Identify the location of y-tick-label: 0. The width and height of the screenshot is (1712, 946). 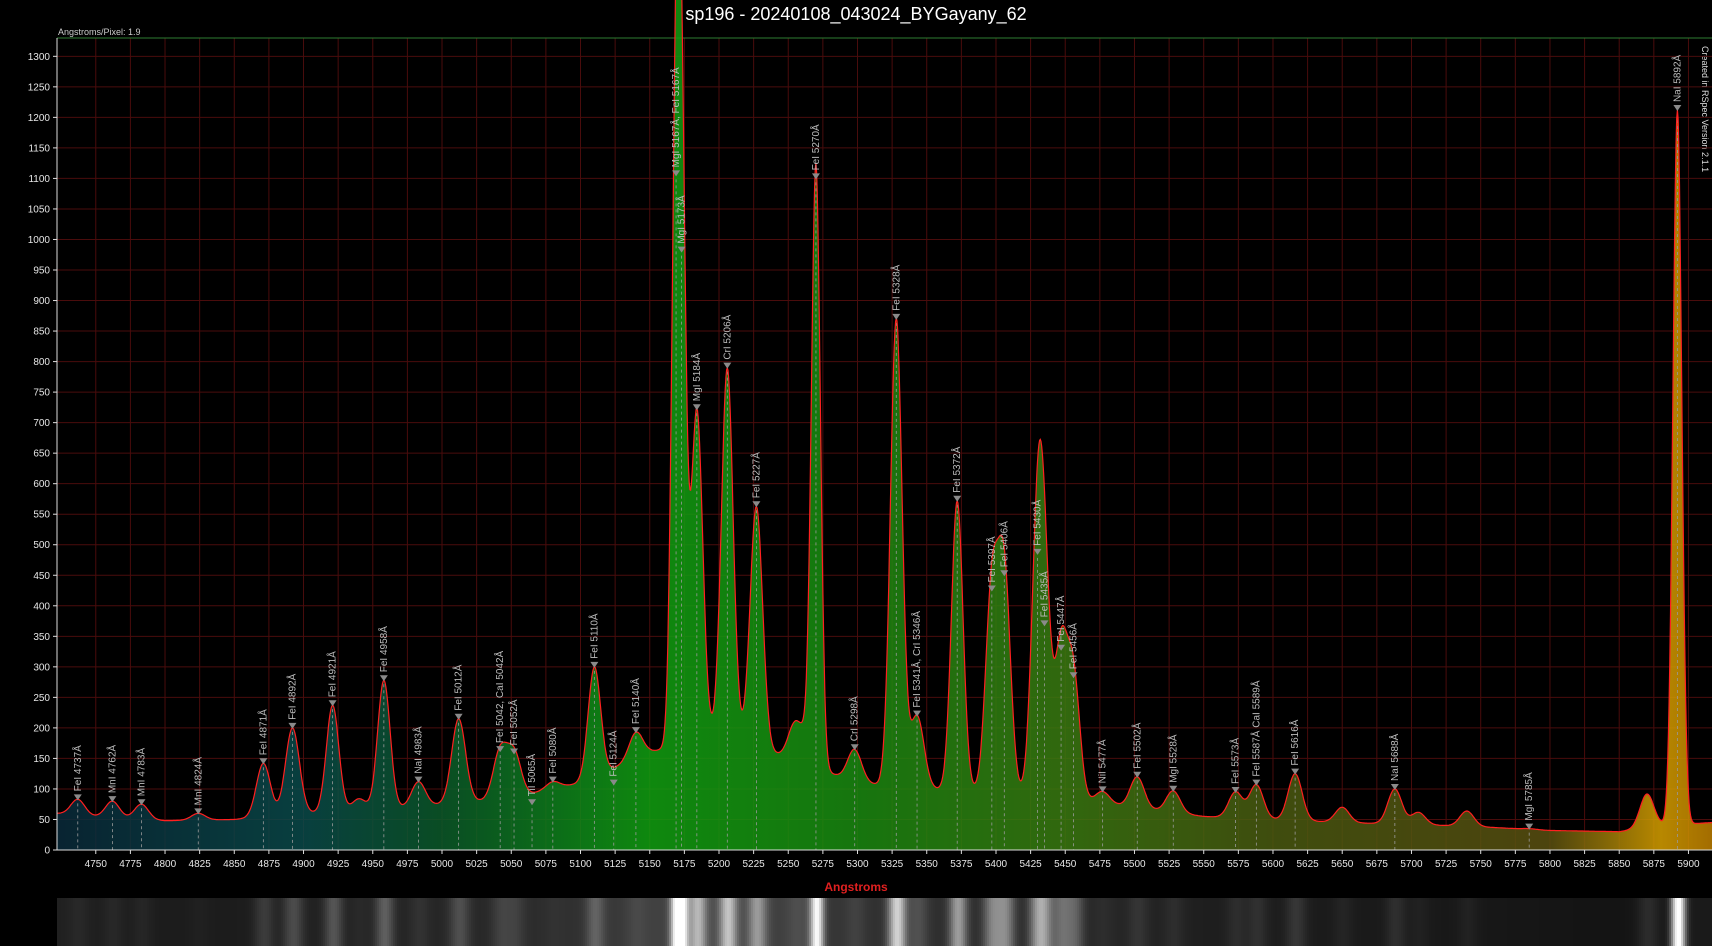
(47, 851).